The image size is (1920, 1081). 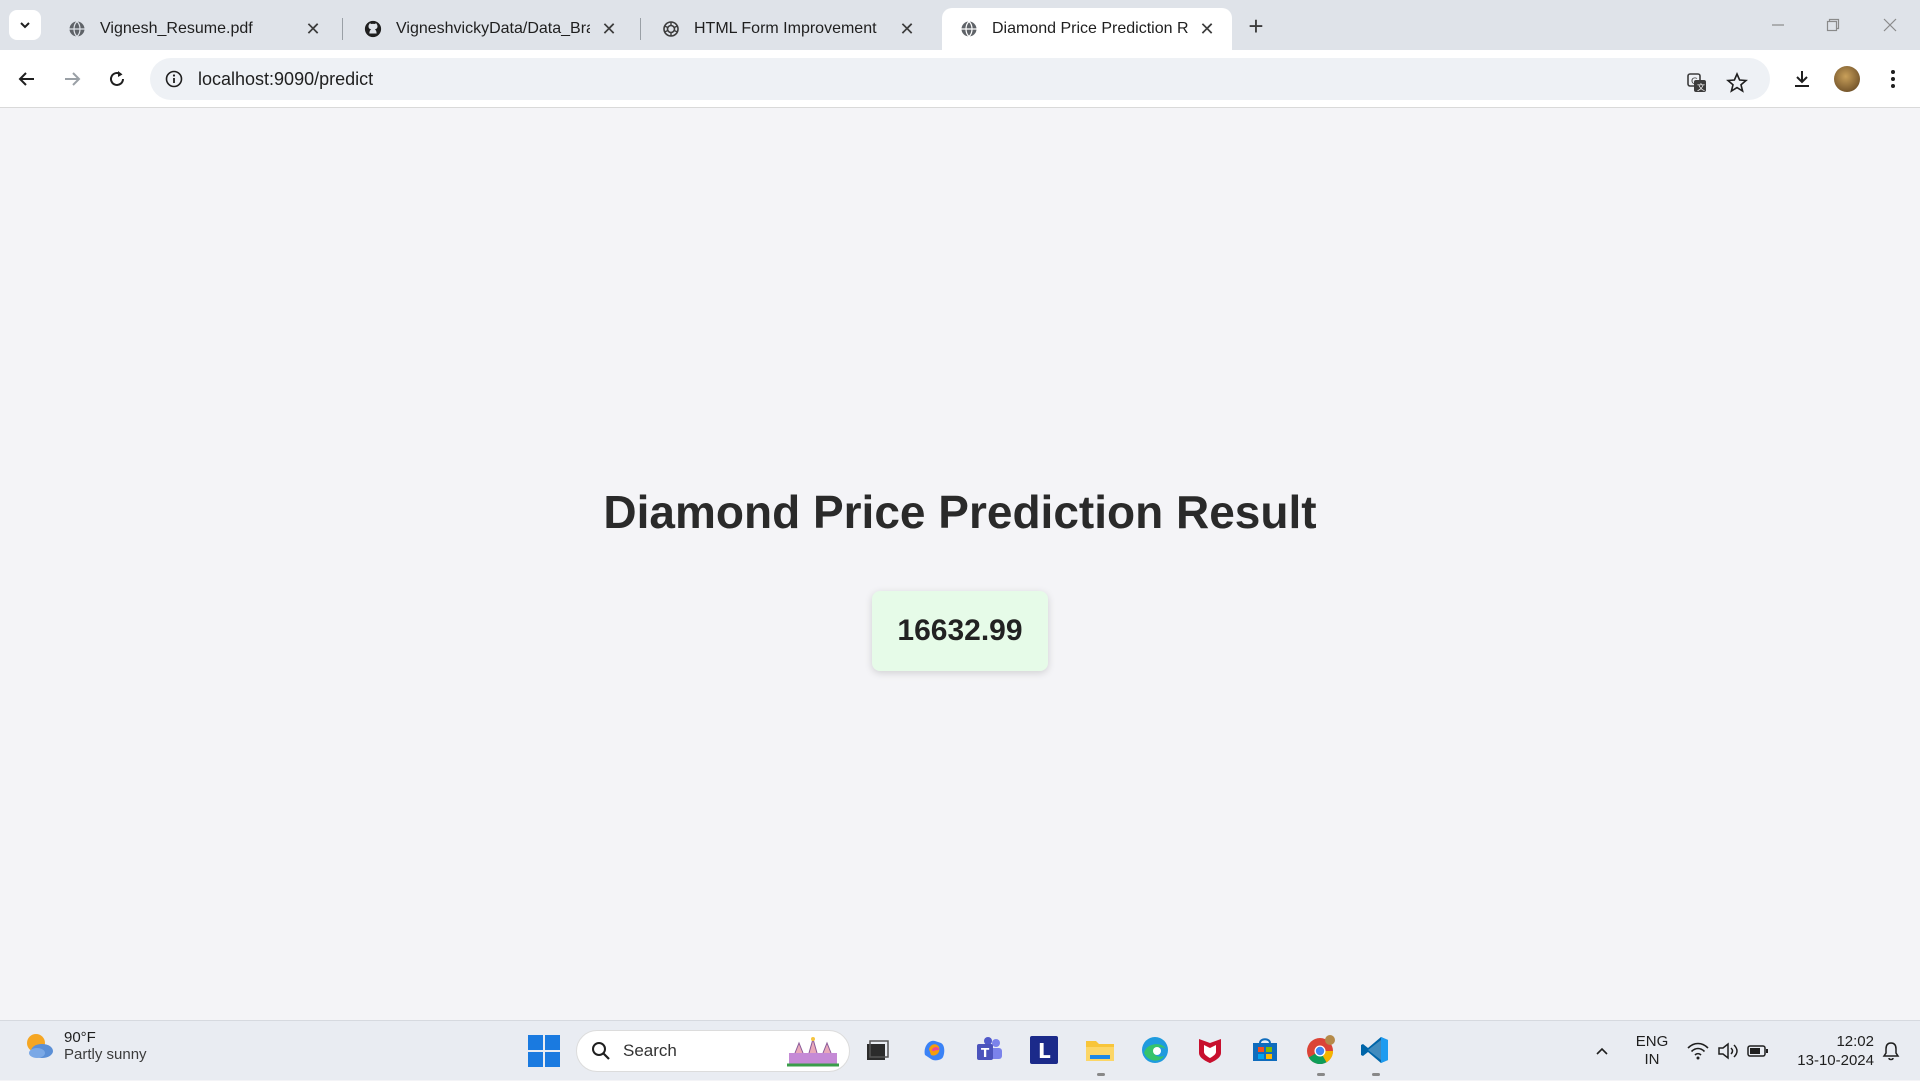 I want to click on mcafee-button, so click(x=1210, y=1050).